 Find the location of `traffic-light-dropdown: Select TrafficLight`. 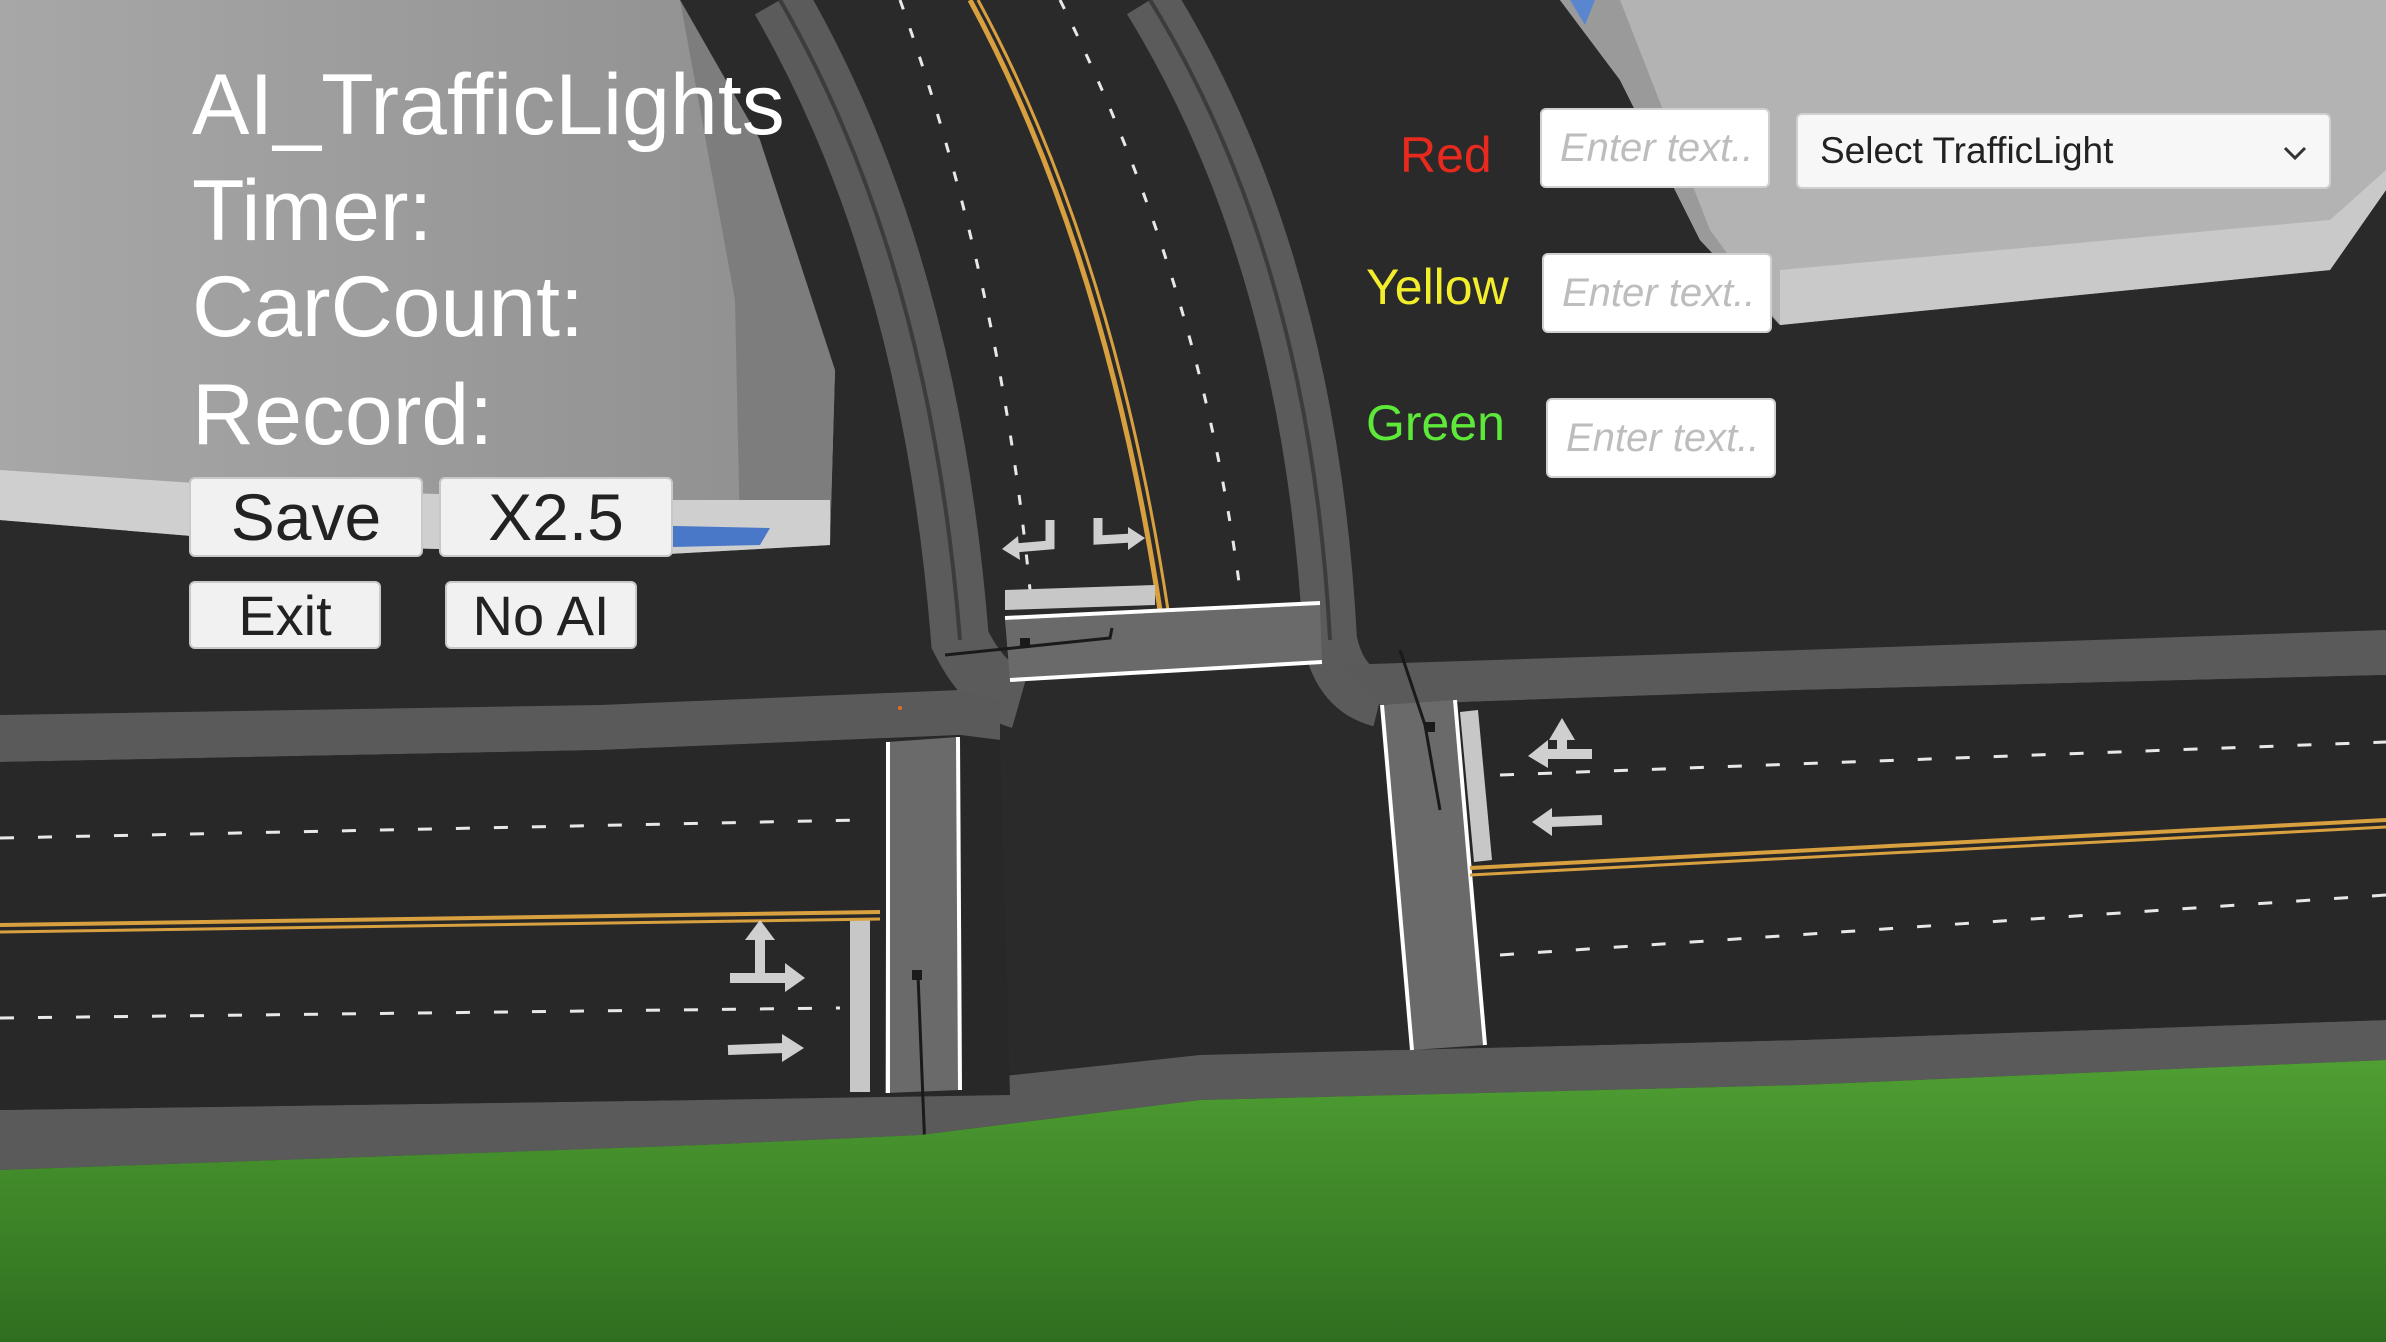

traffic-light-dropdown: Select TrafficLight is located at coordinates (2063, 151).